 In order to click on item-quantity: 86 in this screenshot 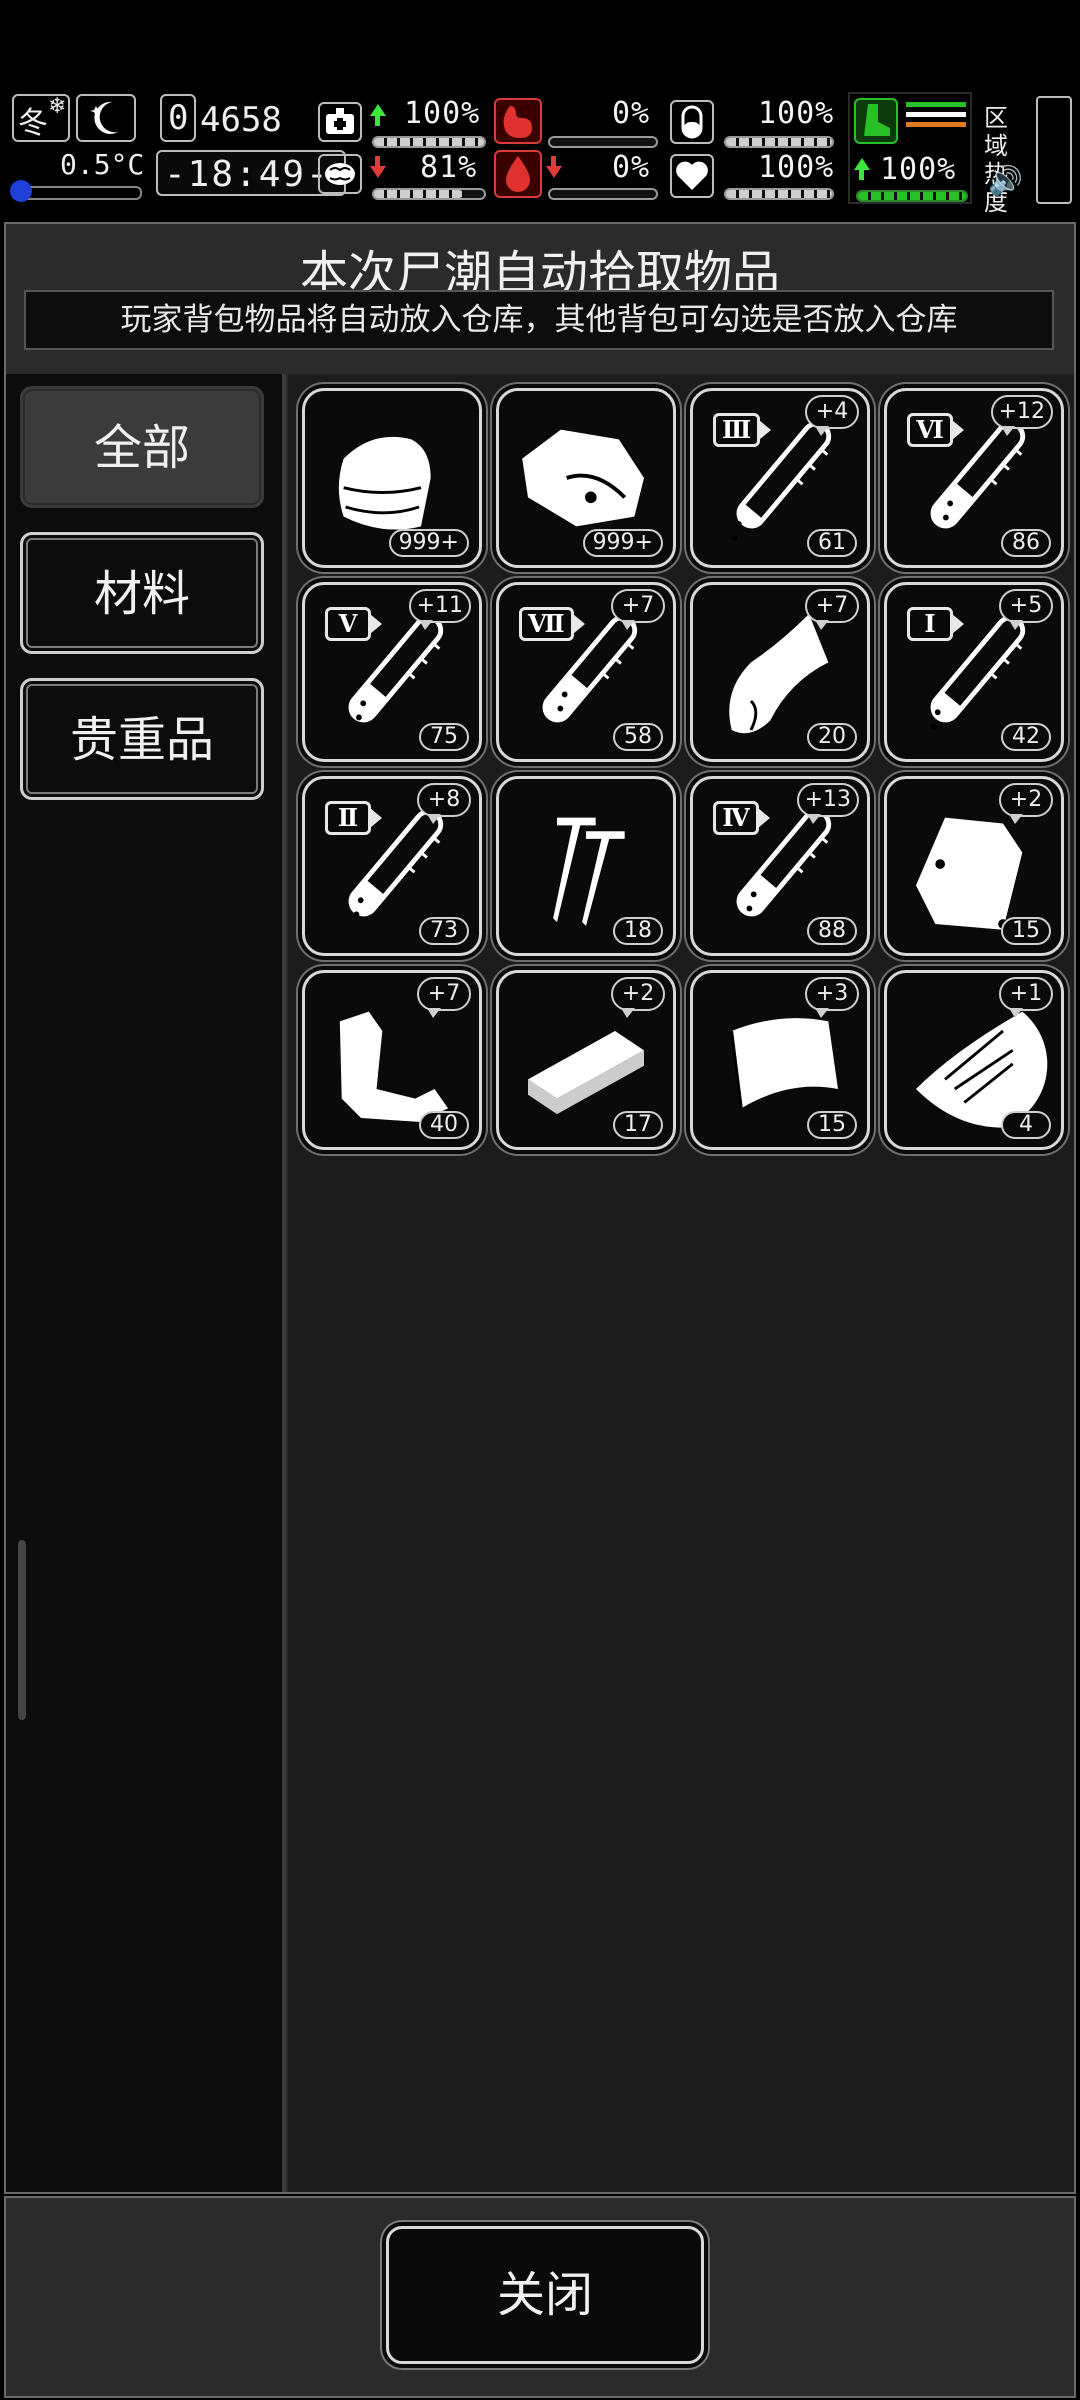, I will do `click(1026, 543)`.